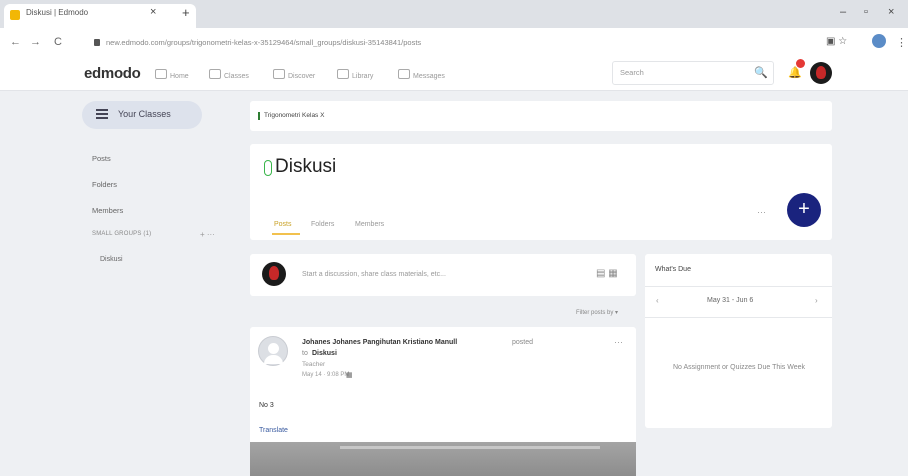 The height and width of the screenshot is (476, 908). What do you see at coordinates (324, 353) in the screenshot?
I see `post-group-link: Diskusi` at bounding box center [324, 353].